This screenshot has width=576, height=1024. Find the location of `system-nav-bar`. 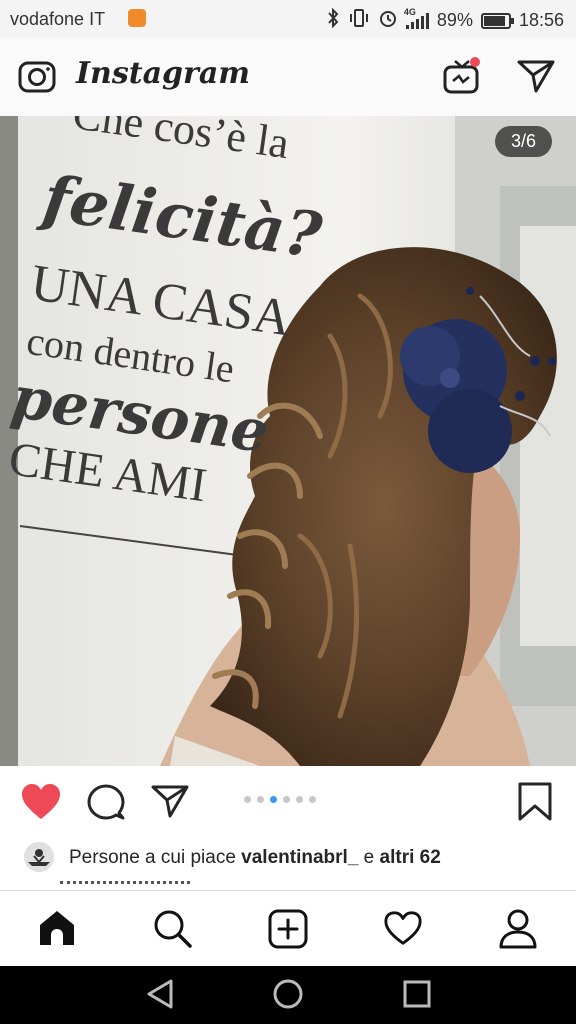

system-nav-bar is located at coordinates (288, 995).